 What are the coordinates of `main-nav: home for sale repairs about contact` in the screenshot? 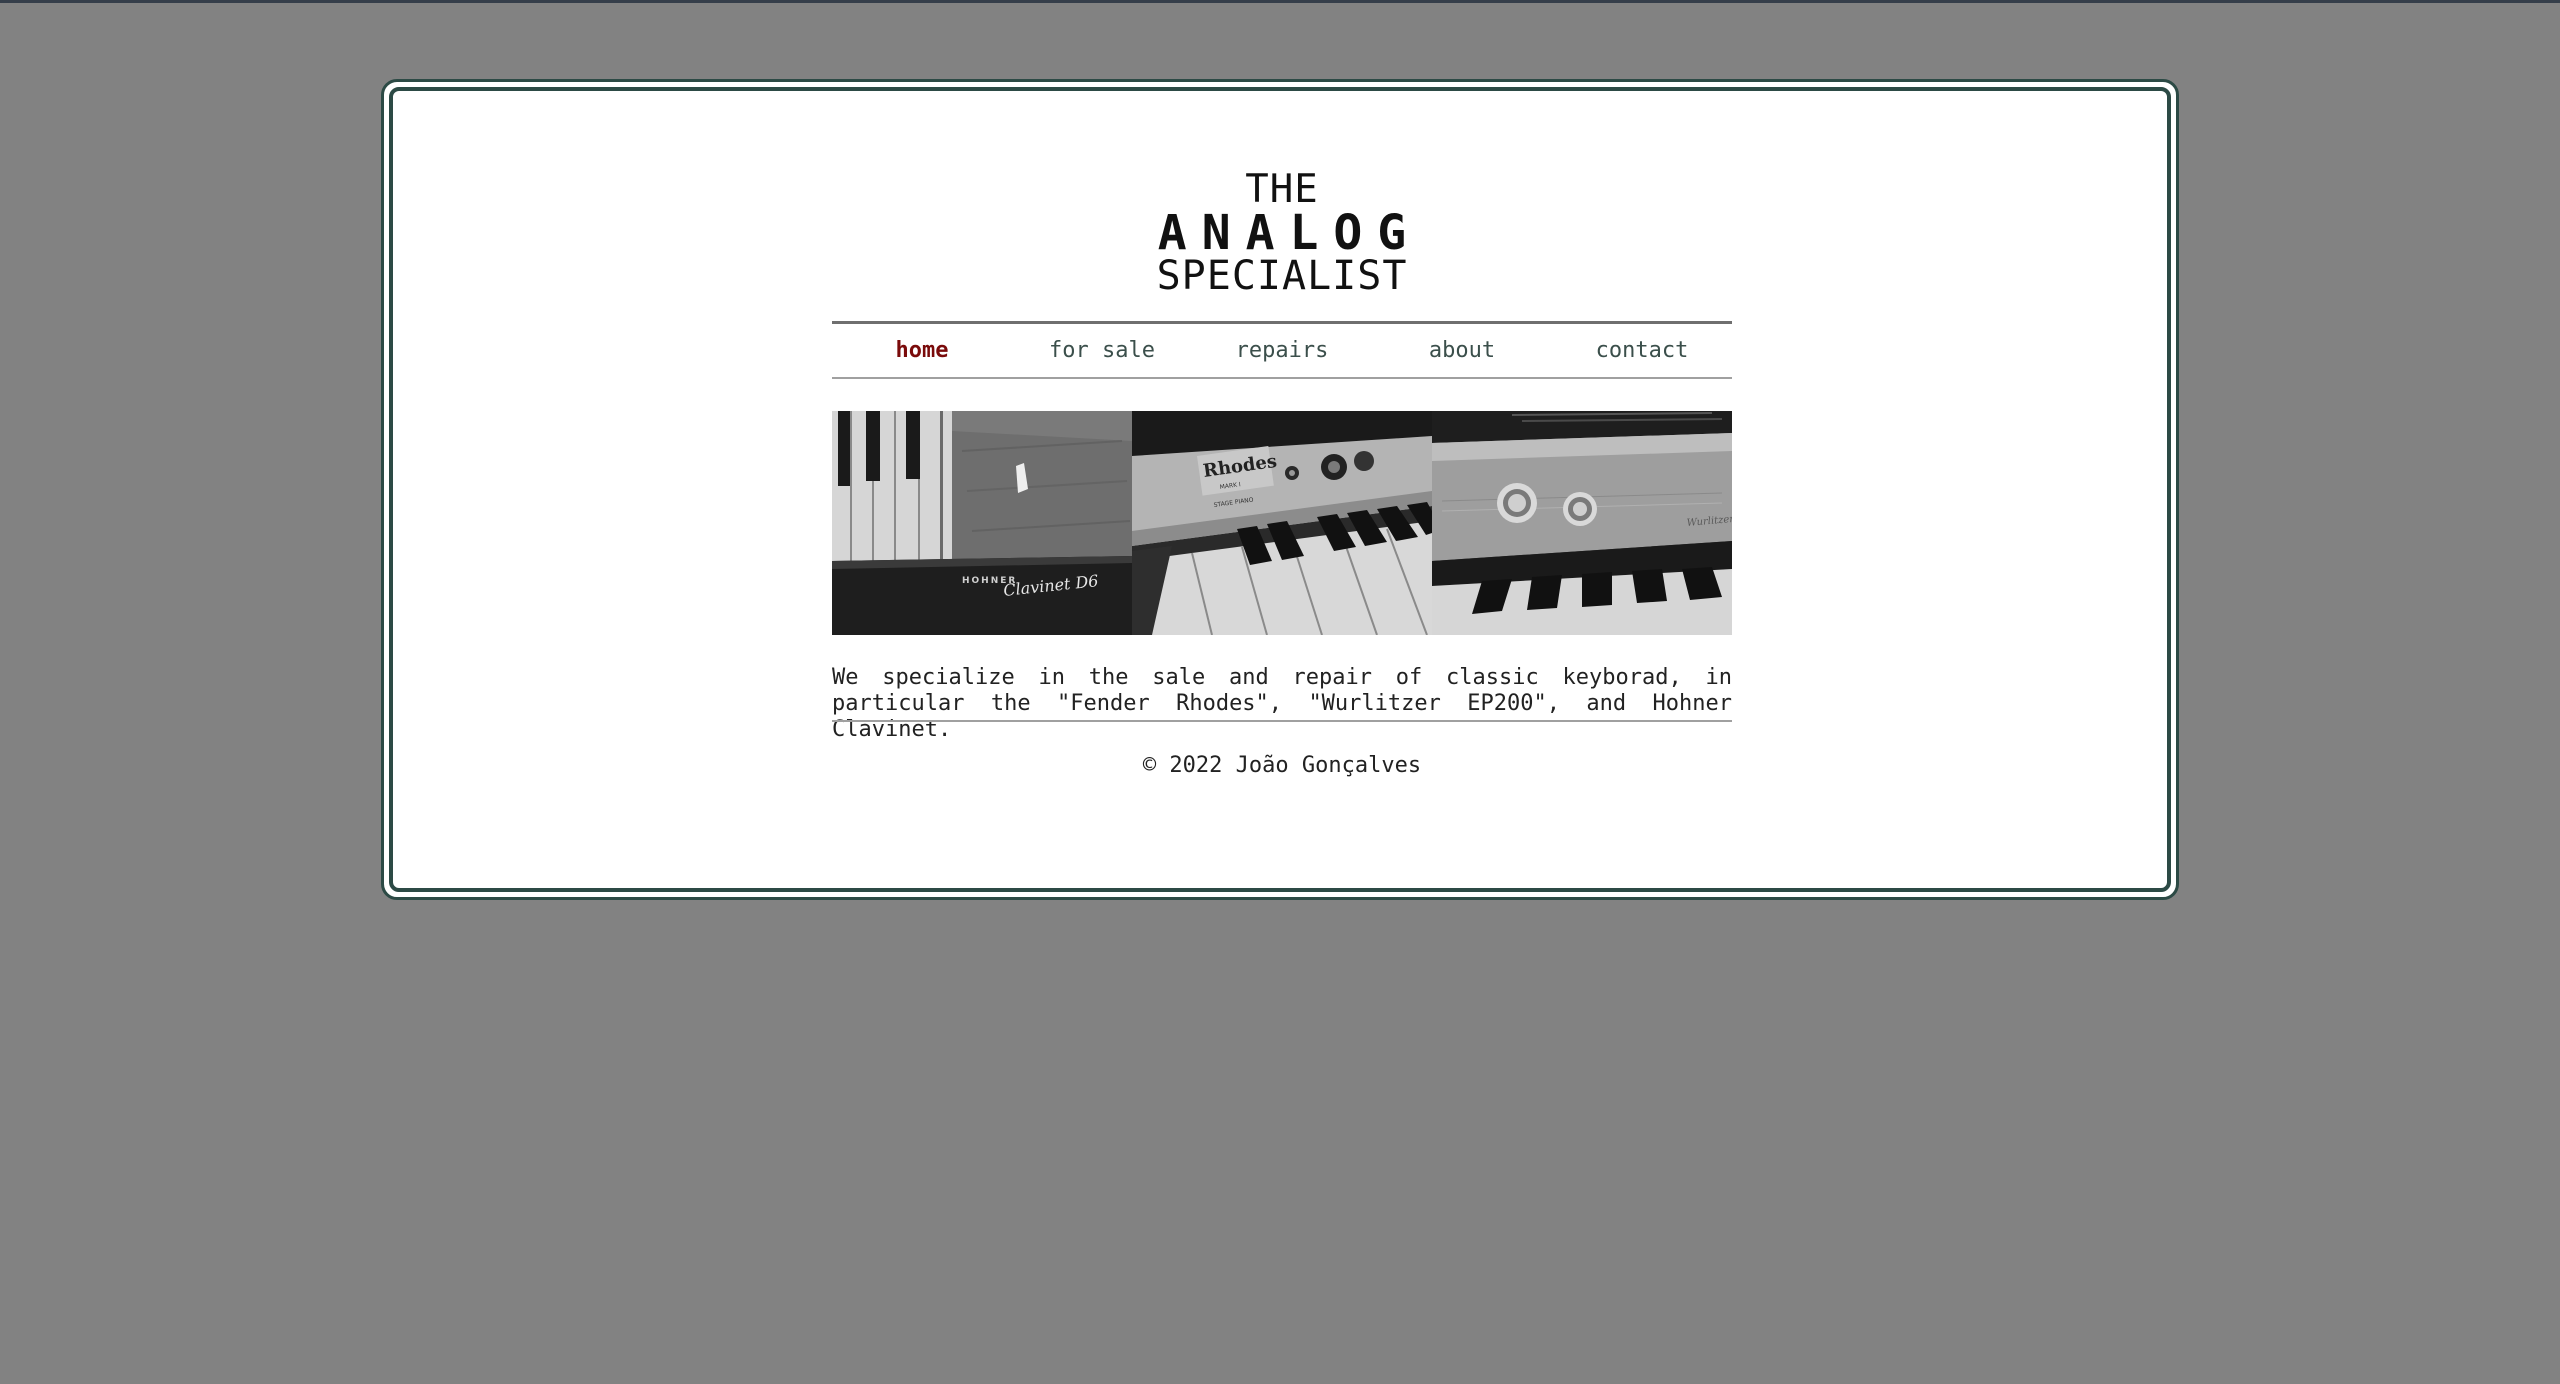 It's located at (1282, 350).